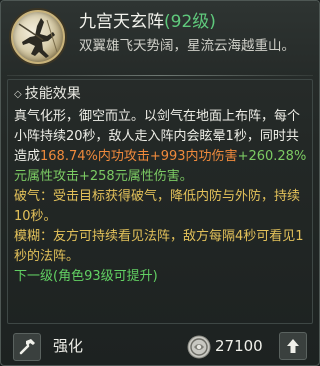 The height and width of the screenshot is (366, 320). Describe the element at coordinates (68, 346) in the screenshot. I see `upgrade-label: 强化` at that location.